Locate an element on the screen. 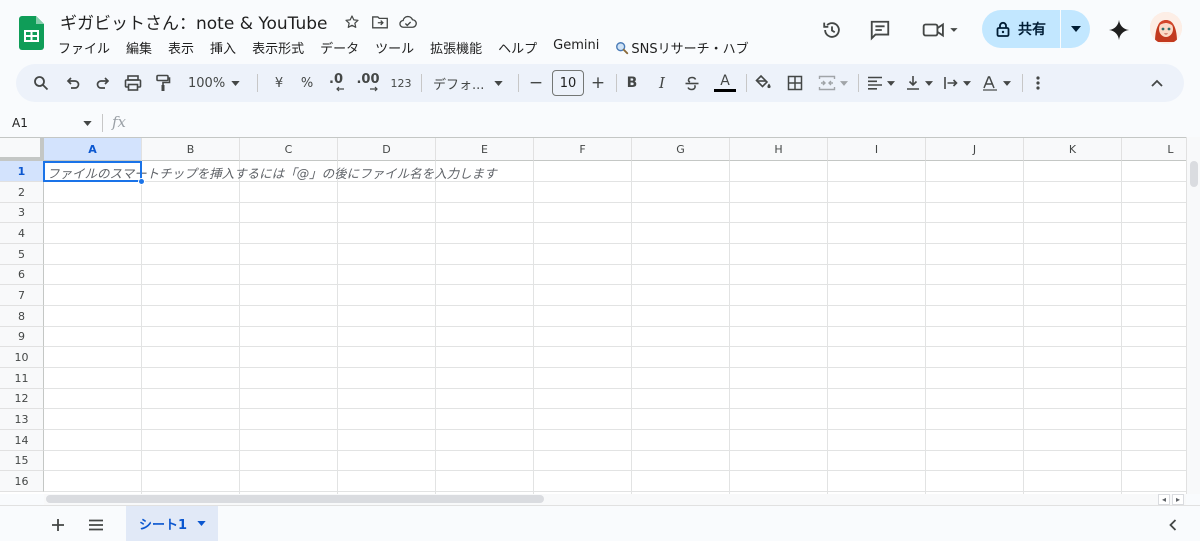  bold-button: B is located at coordinates (632, 83).